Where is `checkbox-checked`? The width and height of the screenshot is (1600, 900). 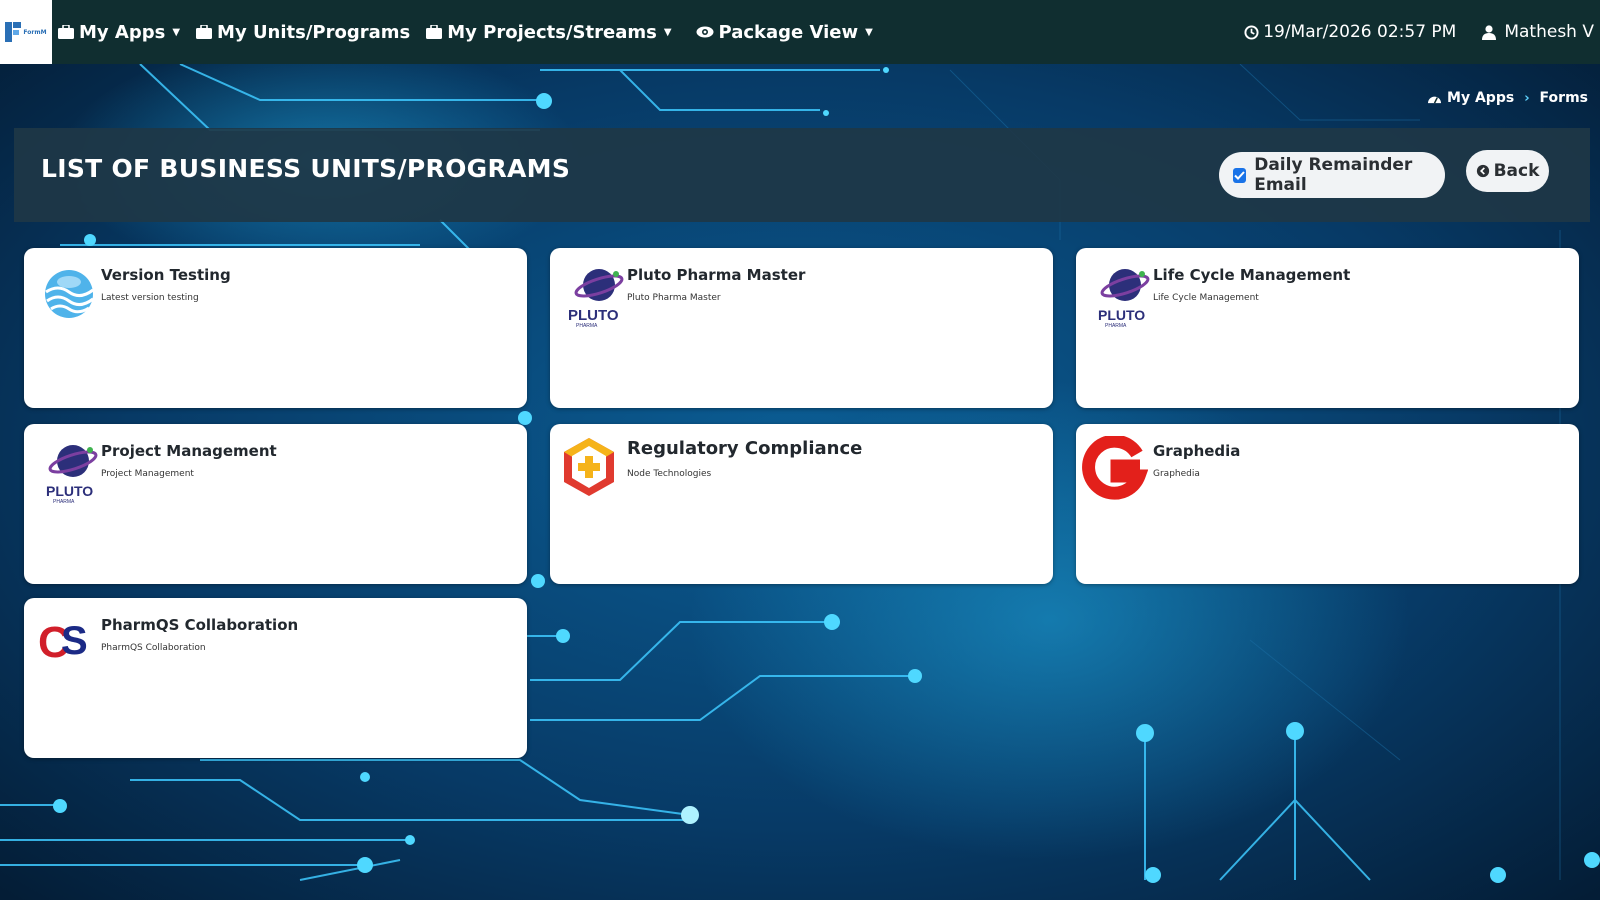
checkbox-checked is located at coordinates (1240, 175).